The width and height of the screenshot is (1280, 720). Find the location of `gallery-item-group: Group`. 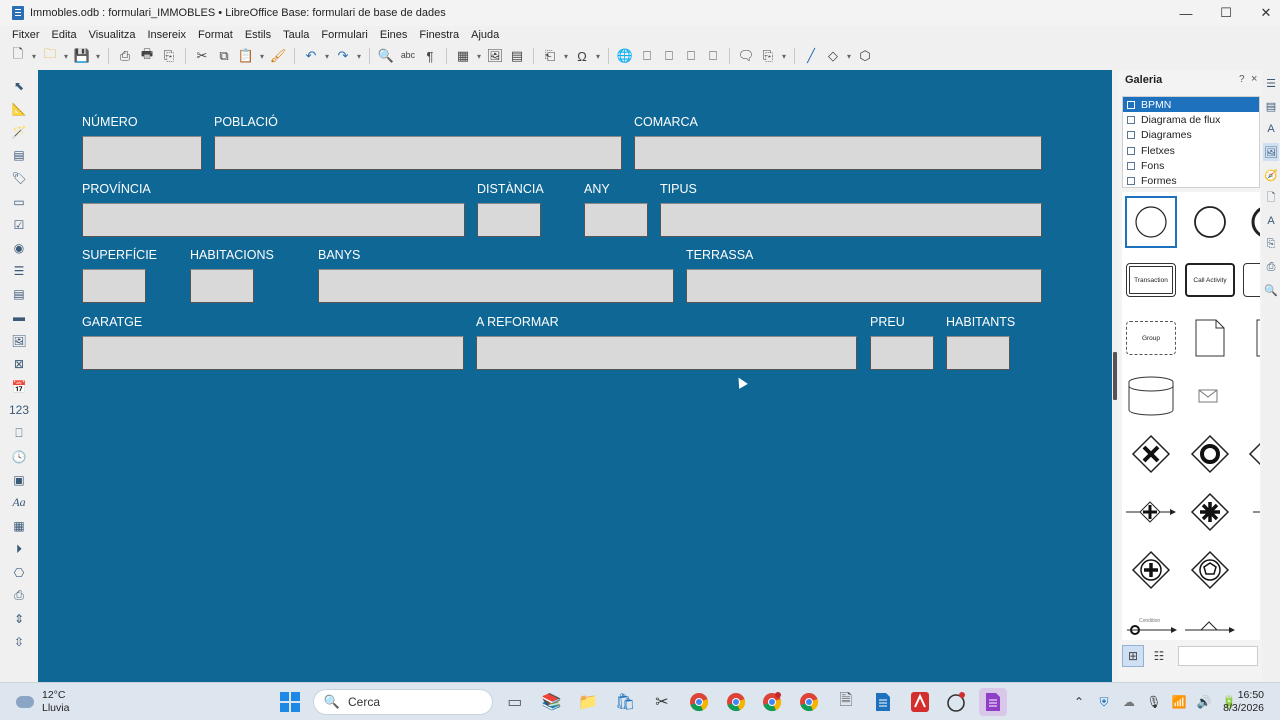

gallery-item-group: Group is located at coordinates (1151, 338).